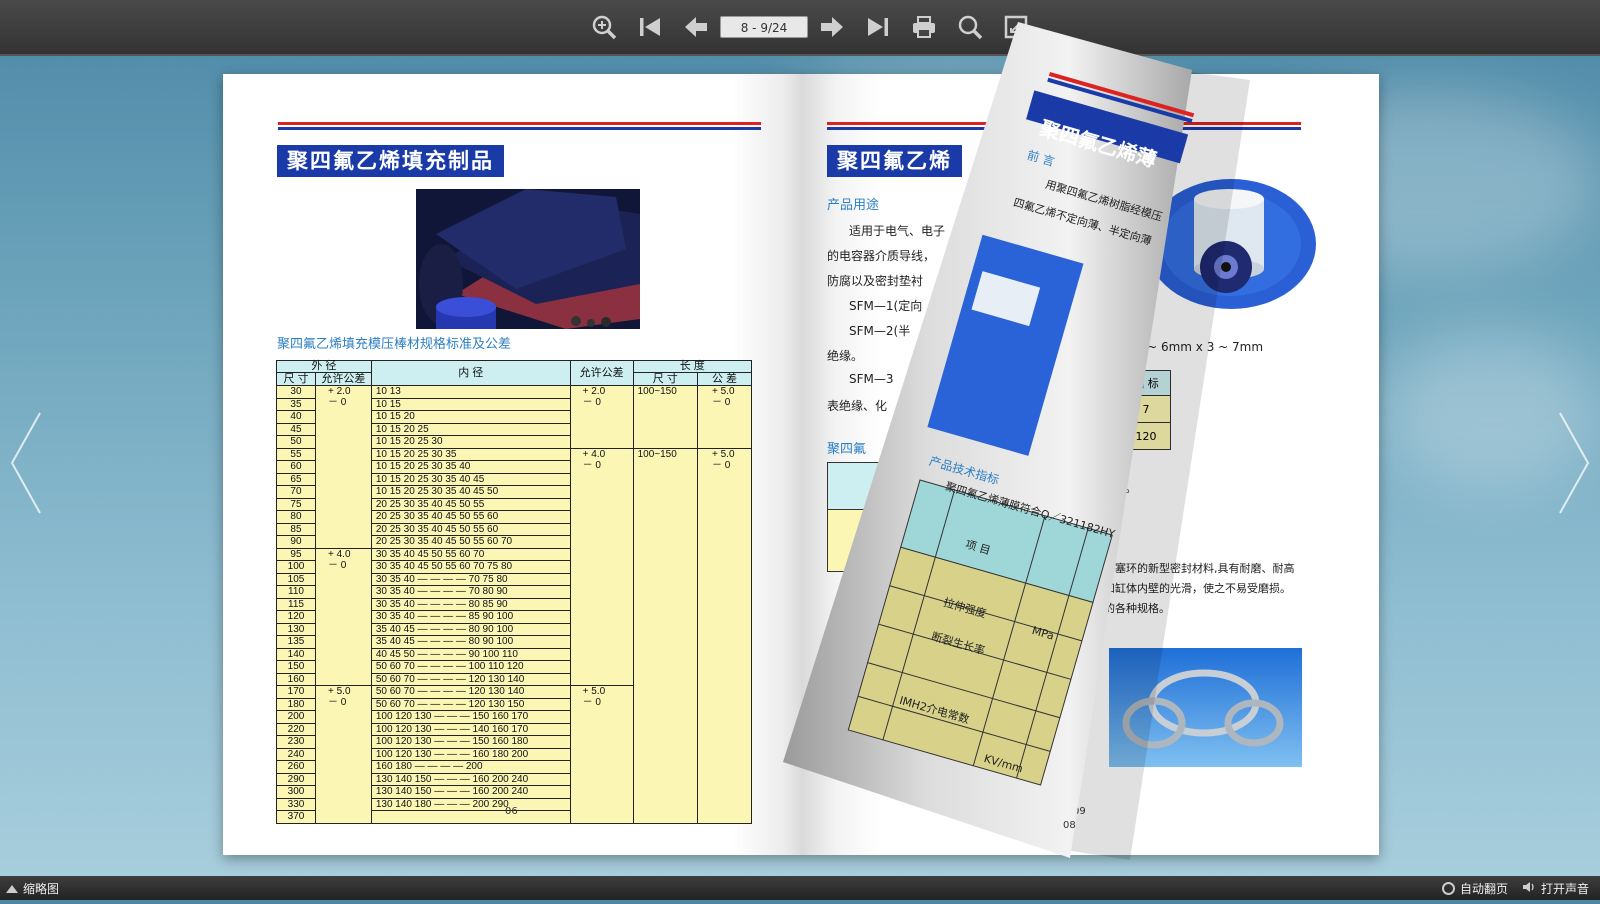 The width and height of the screenshot is (1600, 904). What do you see at coordinates (296, 779) in the screenshot?
I see `outer-diameter-cell: 290` at bounding box center [296, 779].